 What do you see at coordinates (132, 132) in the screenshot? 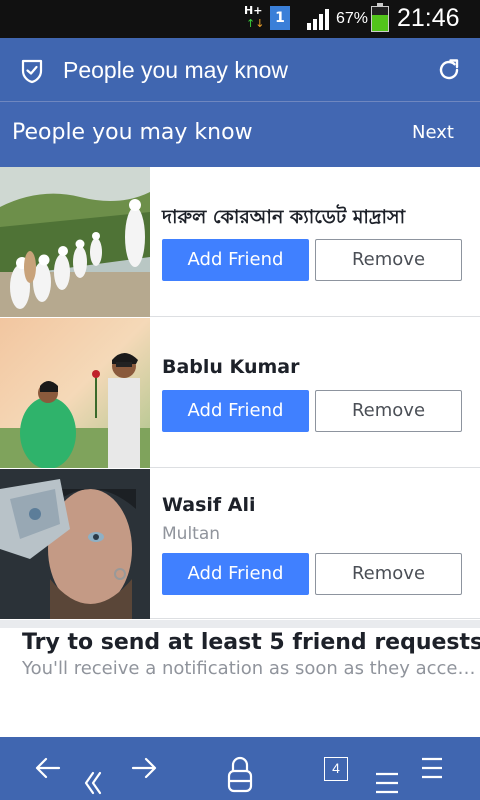
I see `page-title: People you may know` at bounding box center [132, 132].